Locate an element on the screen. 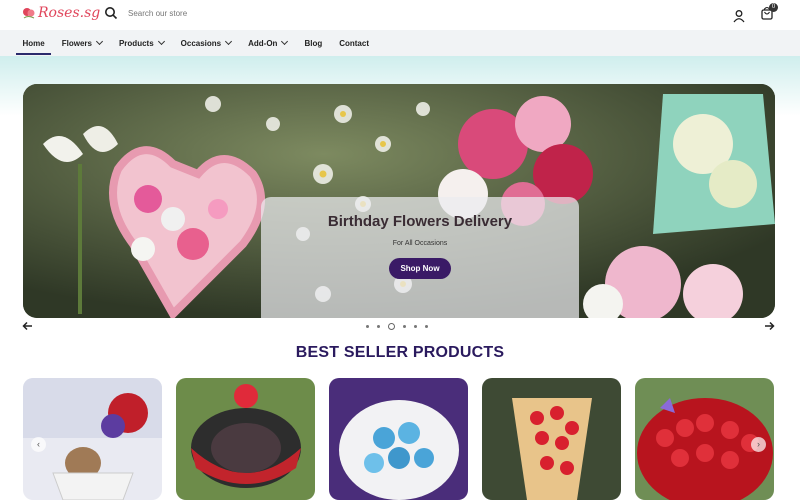  product-card: ‹ is located at coordinates (92, 439).